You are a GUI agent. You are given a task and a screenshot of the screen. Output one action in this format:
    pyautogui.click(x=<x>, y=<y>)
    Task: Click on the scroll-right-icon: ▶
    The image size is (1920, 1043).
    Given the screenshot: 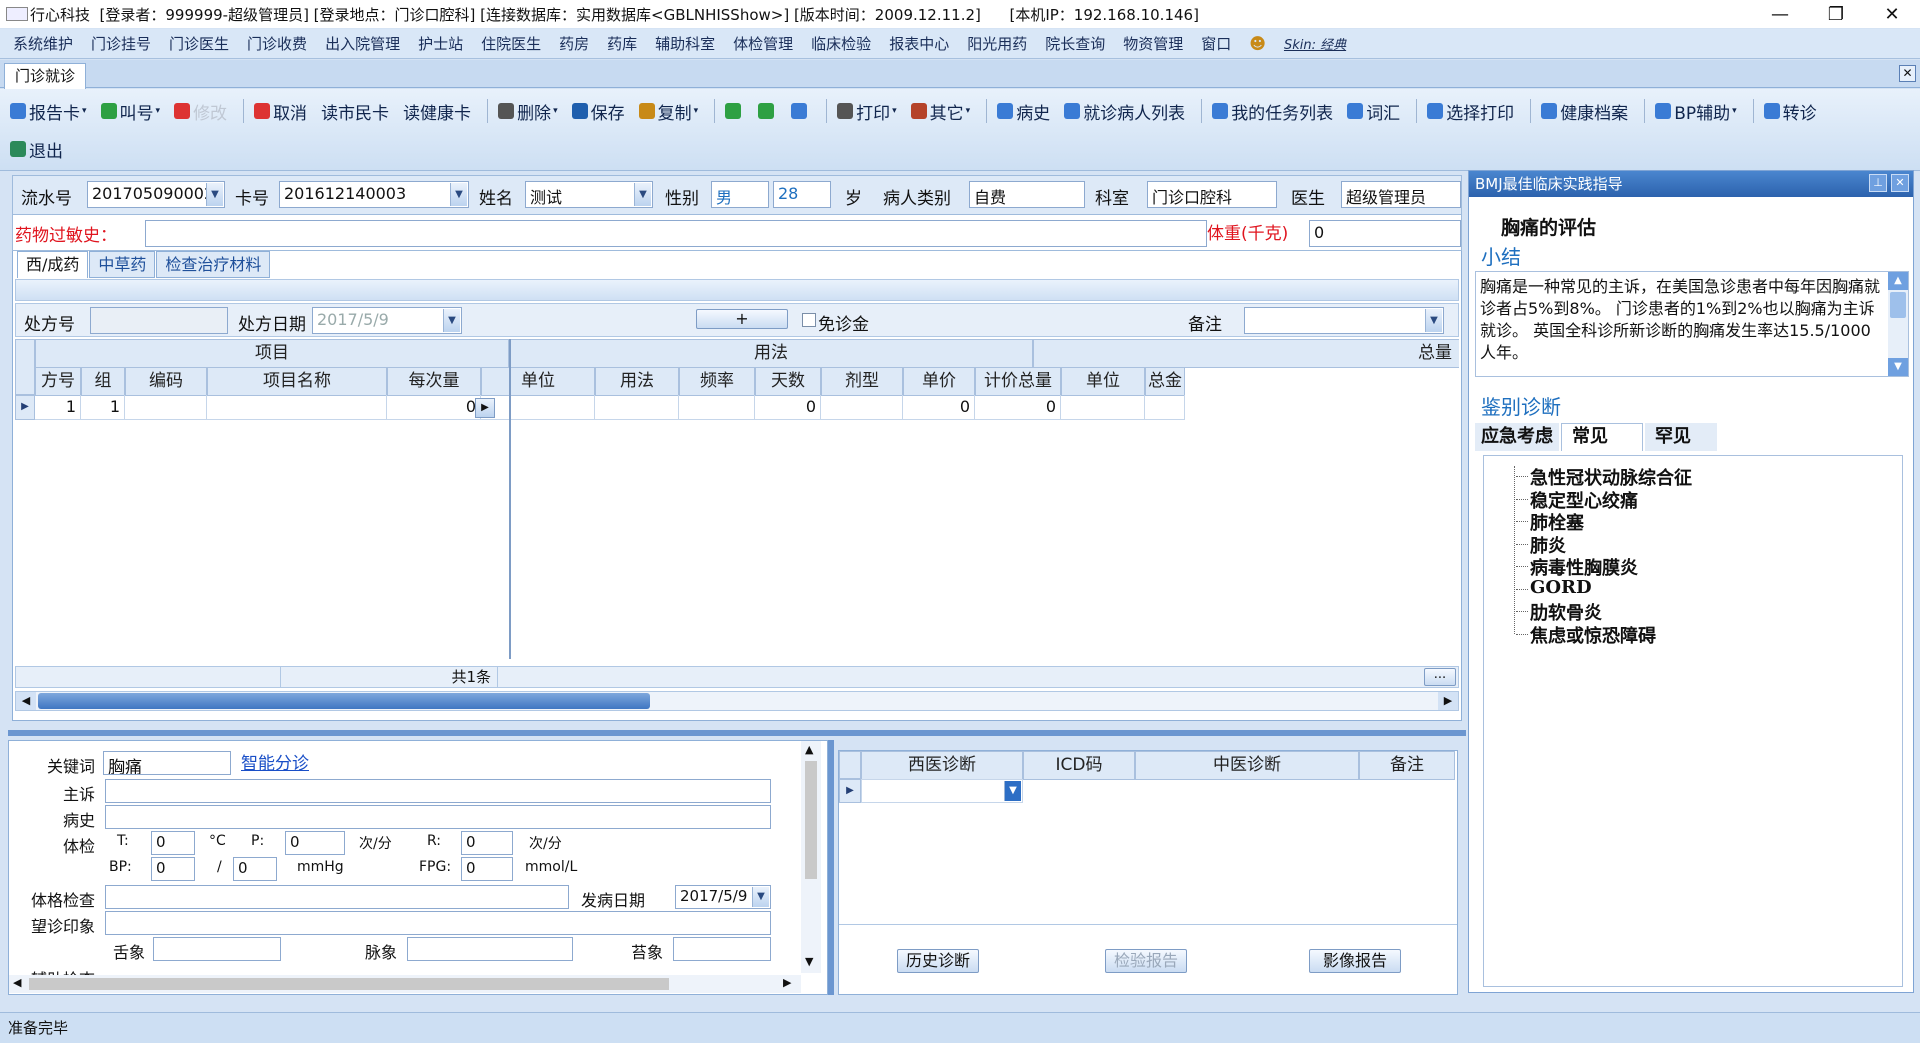 What is the action you would take?
    pyautogui.click(x=787, y=982)
    